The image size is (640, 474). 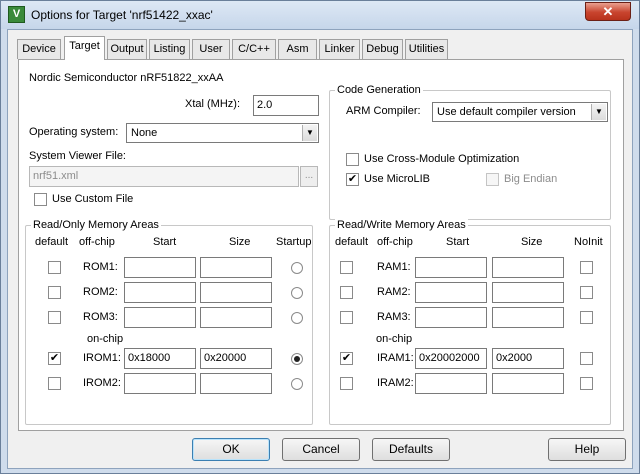 What do you see at coordinates (528, 358) in the screenshot?
I see `iram1-size-input: 0x2000` at bounding box center [528, 358].